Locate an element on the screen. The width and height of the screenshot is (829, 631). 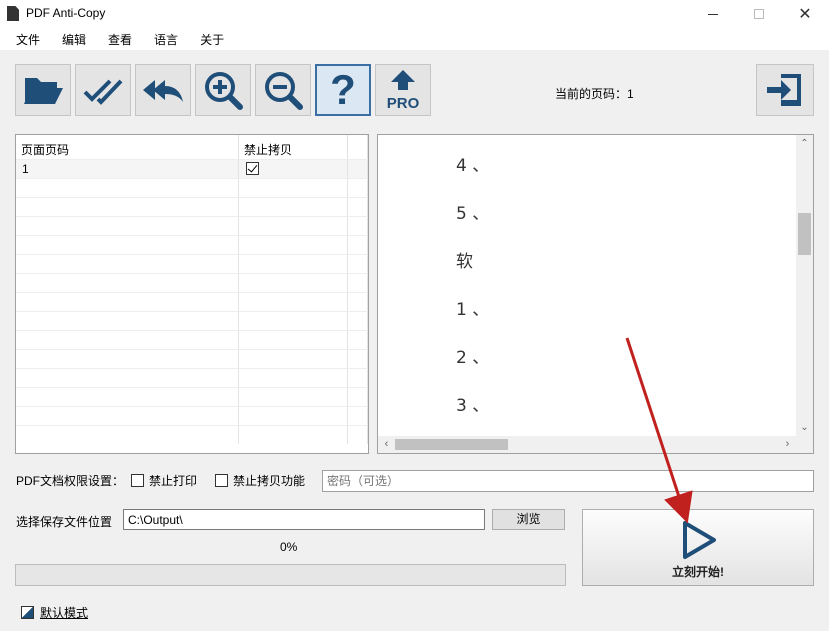
preview-text-line: 3 、 is located at coordinates (472, 403).